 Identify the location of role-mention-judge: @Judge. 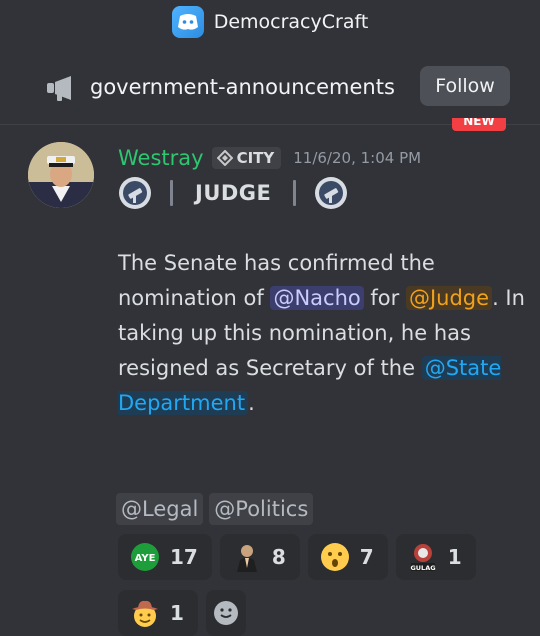
(449, 298).